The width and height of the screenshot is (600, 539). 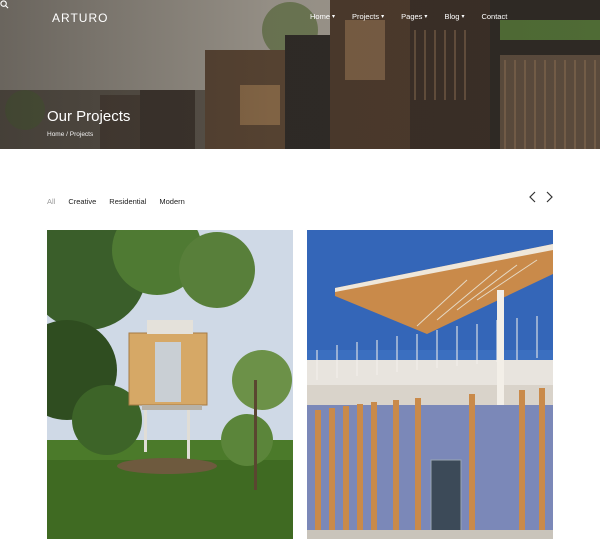 What do you see at coordinates (549, 197) in the screenshot?
I see `chevron-right-icon` at bounding box center [549, 197].